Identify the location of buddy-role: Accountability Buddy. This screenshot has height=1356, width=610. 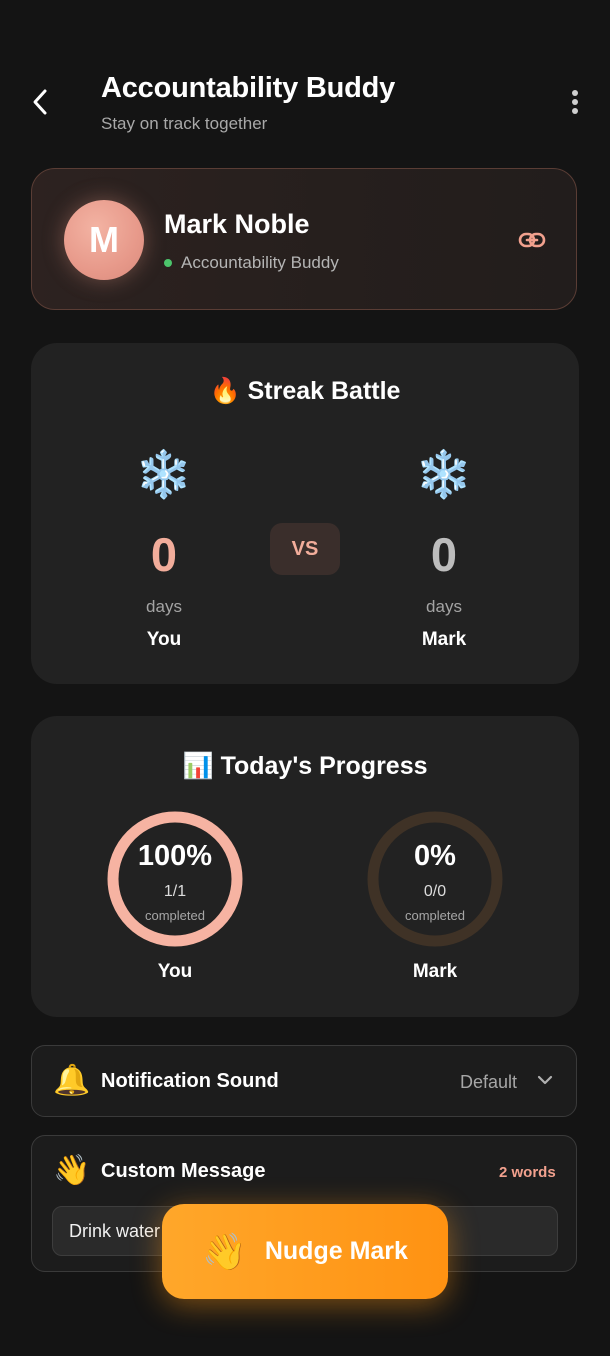
(251, 263).